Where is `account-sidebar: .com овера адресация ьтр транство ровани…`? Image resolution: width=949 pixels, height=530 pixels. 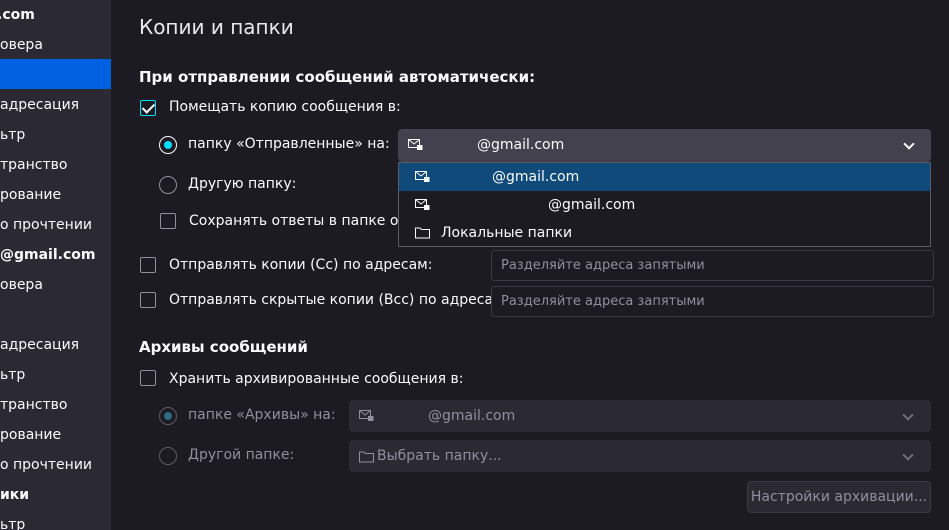
account-sidebar: .com овера адресация ьтр транство ровани… is located at coordinates (55, 265).